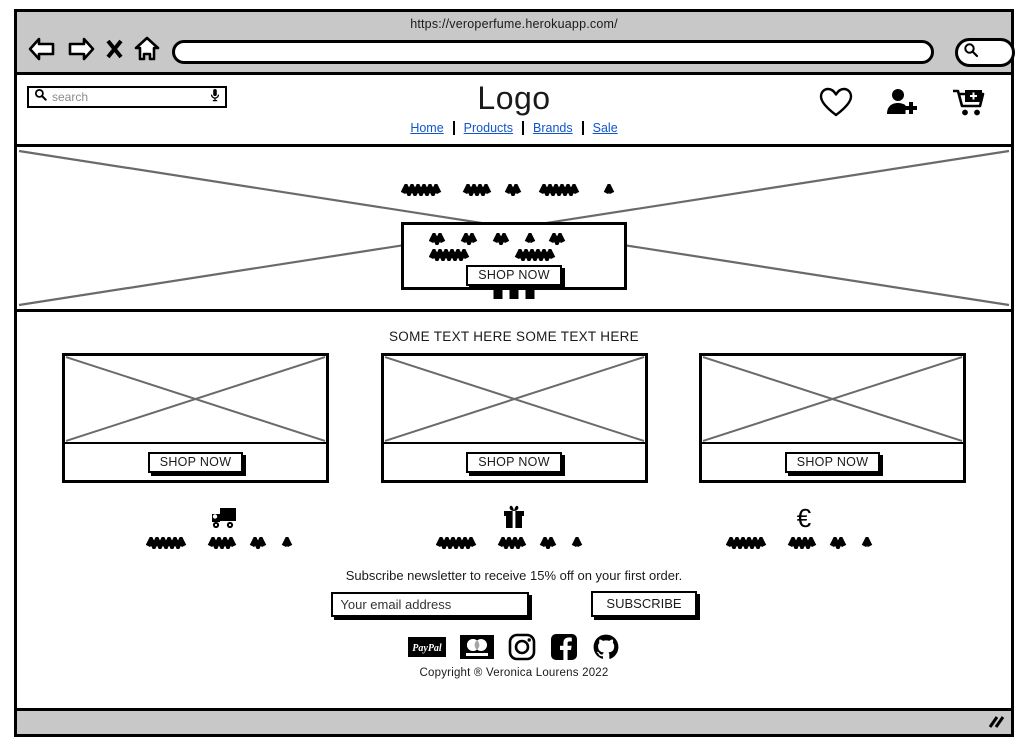 The width and height of the screenshot is (1030, 755). I want to click on service-gift-scribble, so click(514, 543).